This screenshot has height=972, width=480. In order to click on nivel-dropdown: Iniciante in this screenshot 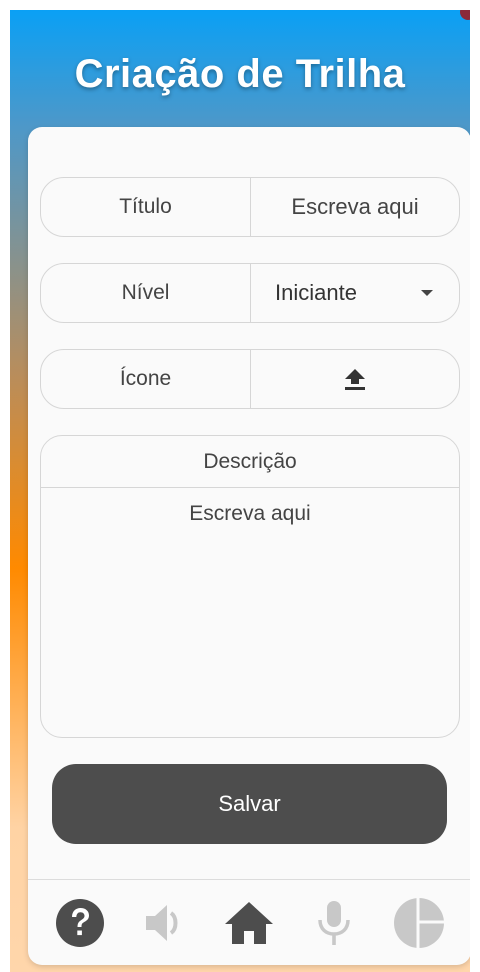, I will do `click(355, 293)`.